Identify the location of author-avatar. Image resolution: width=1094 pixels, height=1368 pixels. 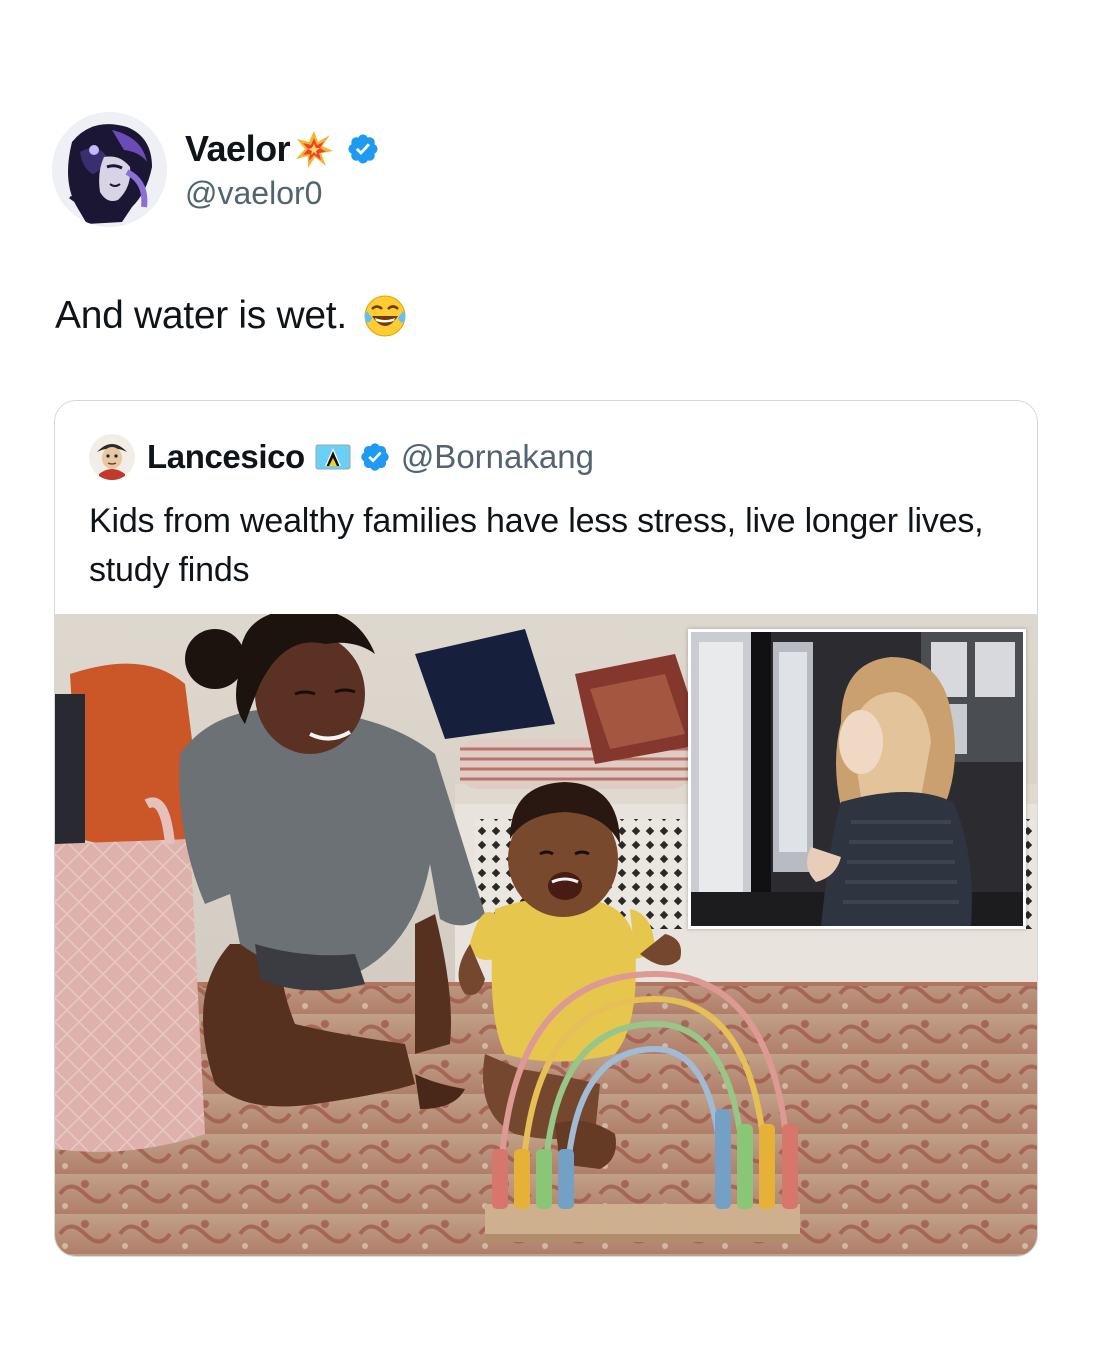
(109, 169).